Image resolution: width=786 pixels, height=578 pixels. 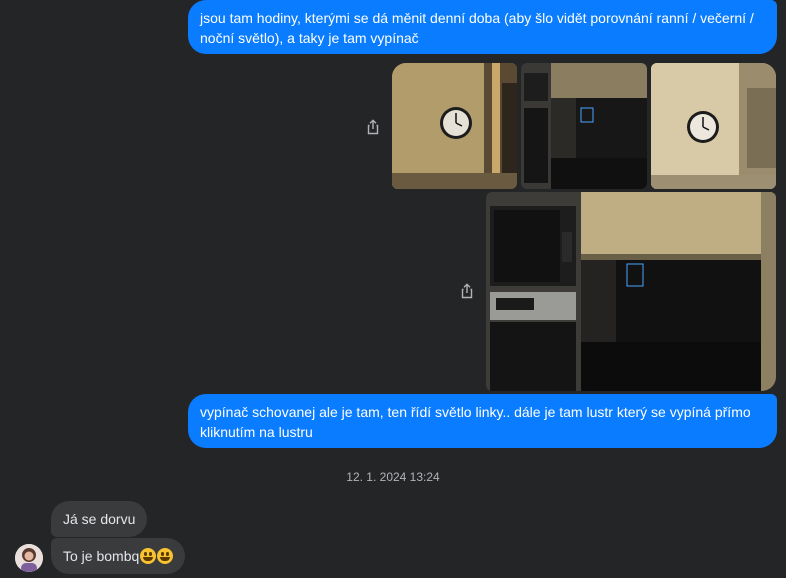 What do you see at coordinates (29, 558) in the screenshot?
I see `avatar` at bounding box center [29, 558].